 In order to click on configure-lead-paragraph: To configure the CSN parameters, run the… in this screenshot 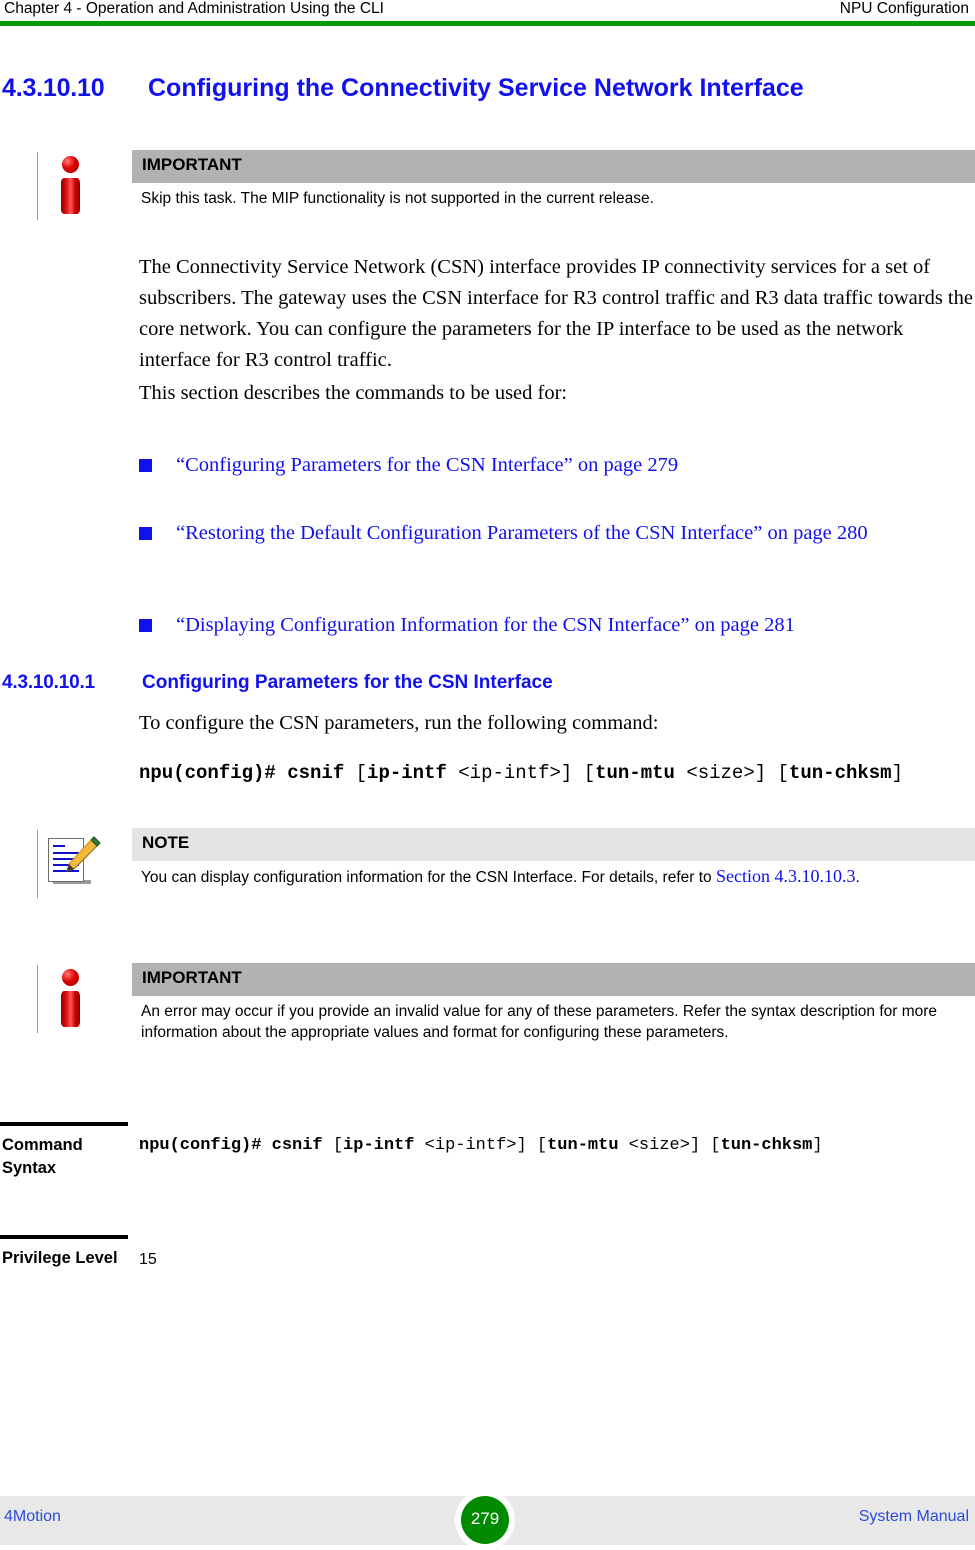, I will do `click(399, 723)`.